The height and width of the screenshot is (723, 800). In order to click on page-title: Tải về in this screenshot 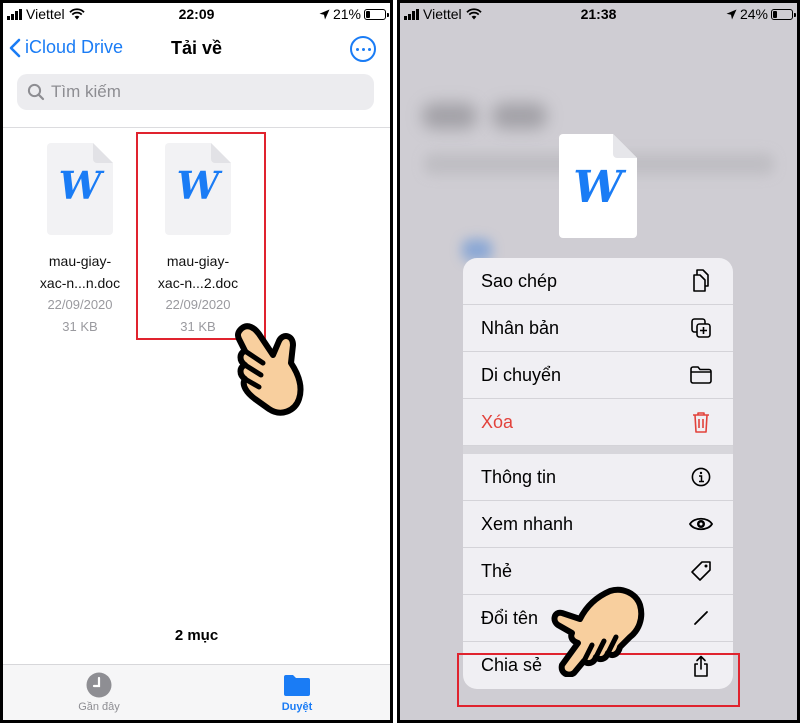, I will do `click(196, 48)`.